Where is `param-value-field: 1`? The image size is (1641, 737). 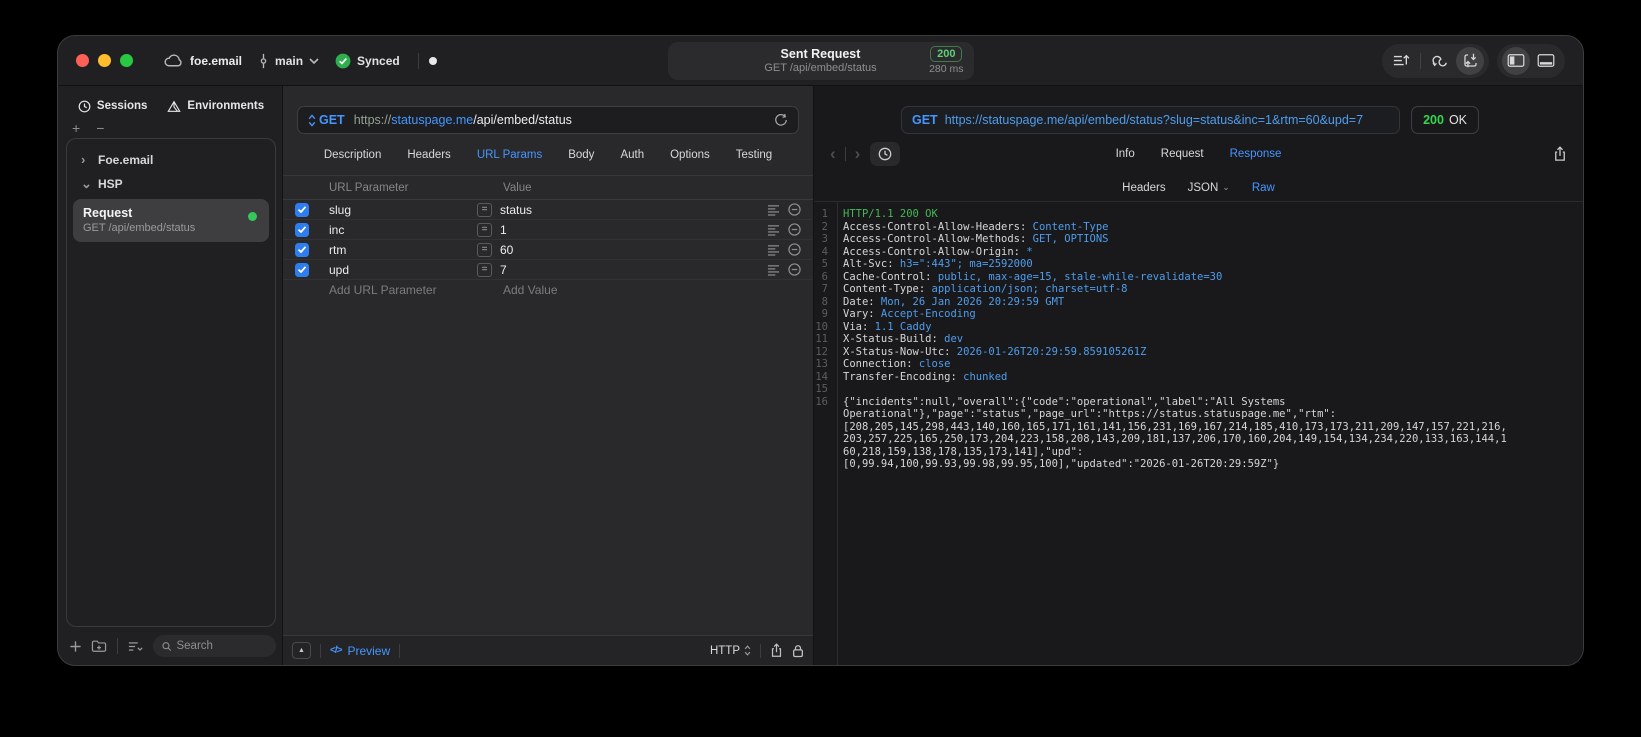
param-value-field: 1 is located at coordinates (503, 230).